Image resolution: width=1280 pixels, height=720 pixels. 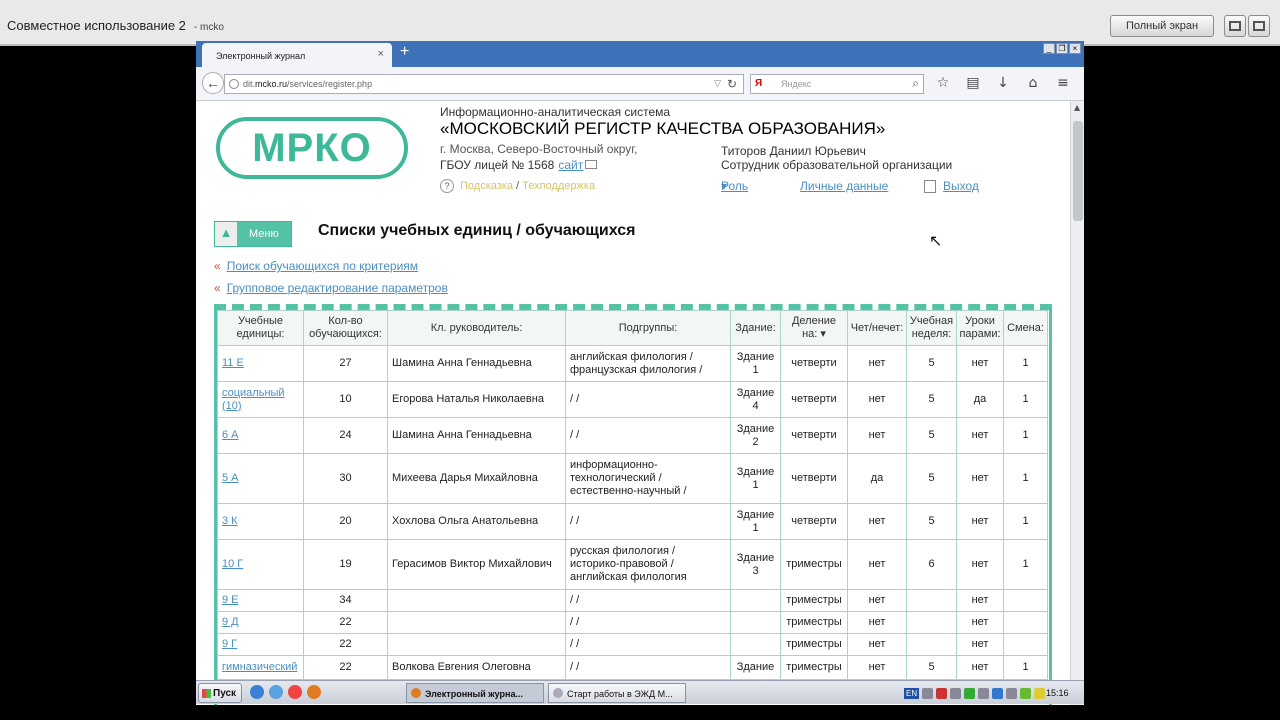 I want to click on unit-link: социальный (10), so click(x=253, y=399).